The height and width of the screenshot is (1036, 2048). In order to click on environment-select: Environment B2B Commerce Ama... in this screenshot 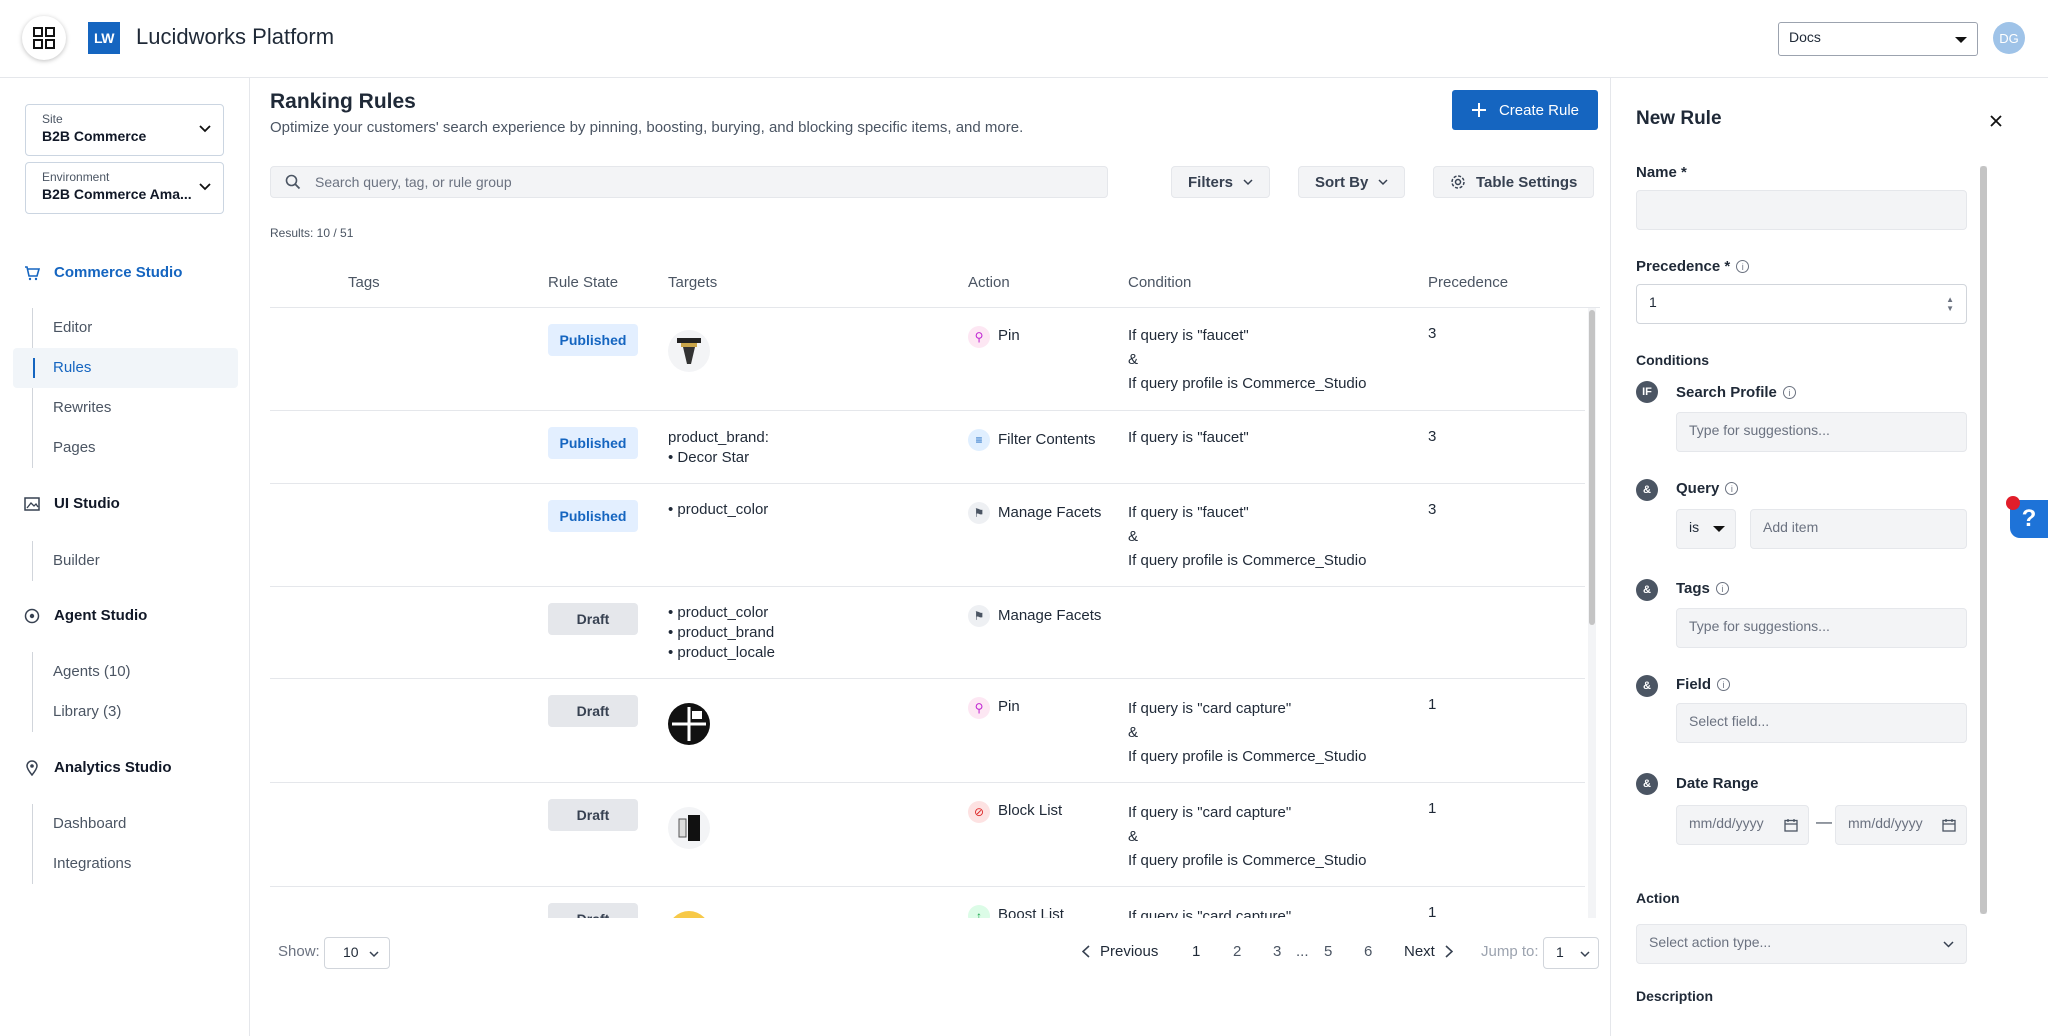, I will do `click(124, 188)`.